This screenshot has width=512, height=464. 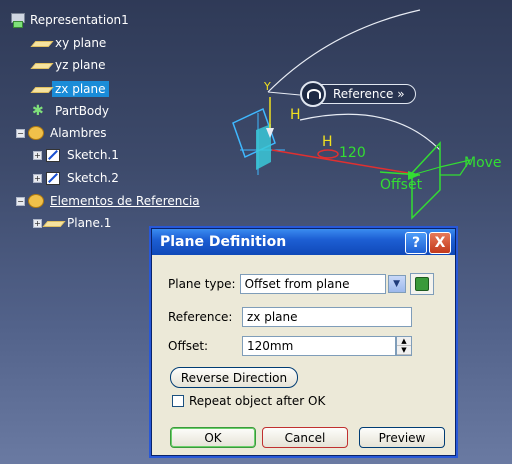 I want to click on h-label-1: H, so click(x=295, y=115).